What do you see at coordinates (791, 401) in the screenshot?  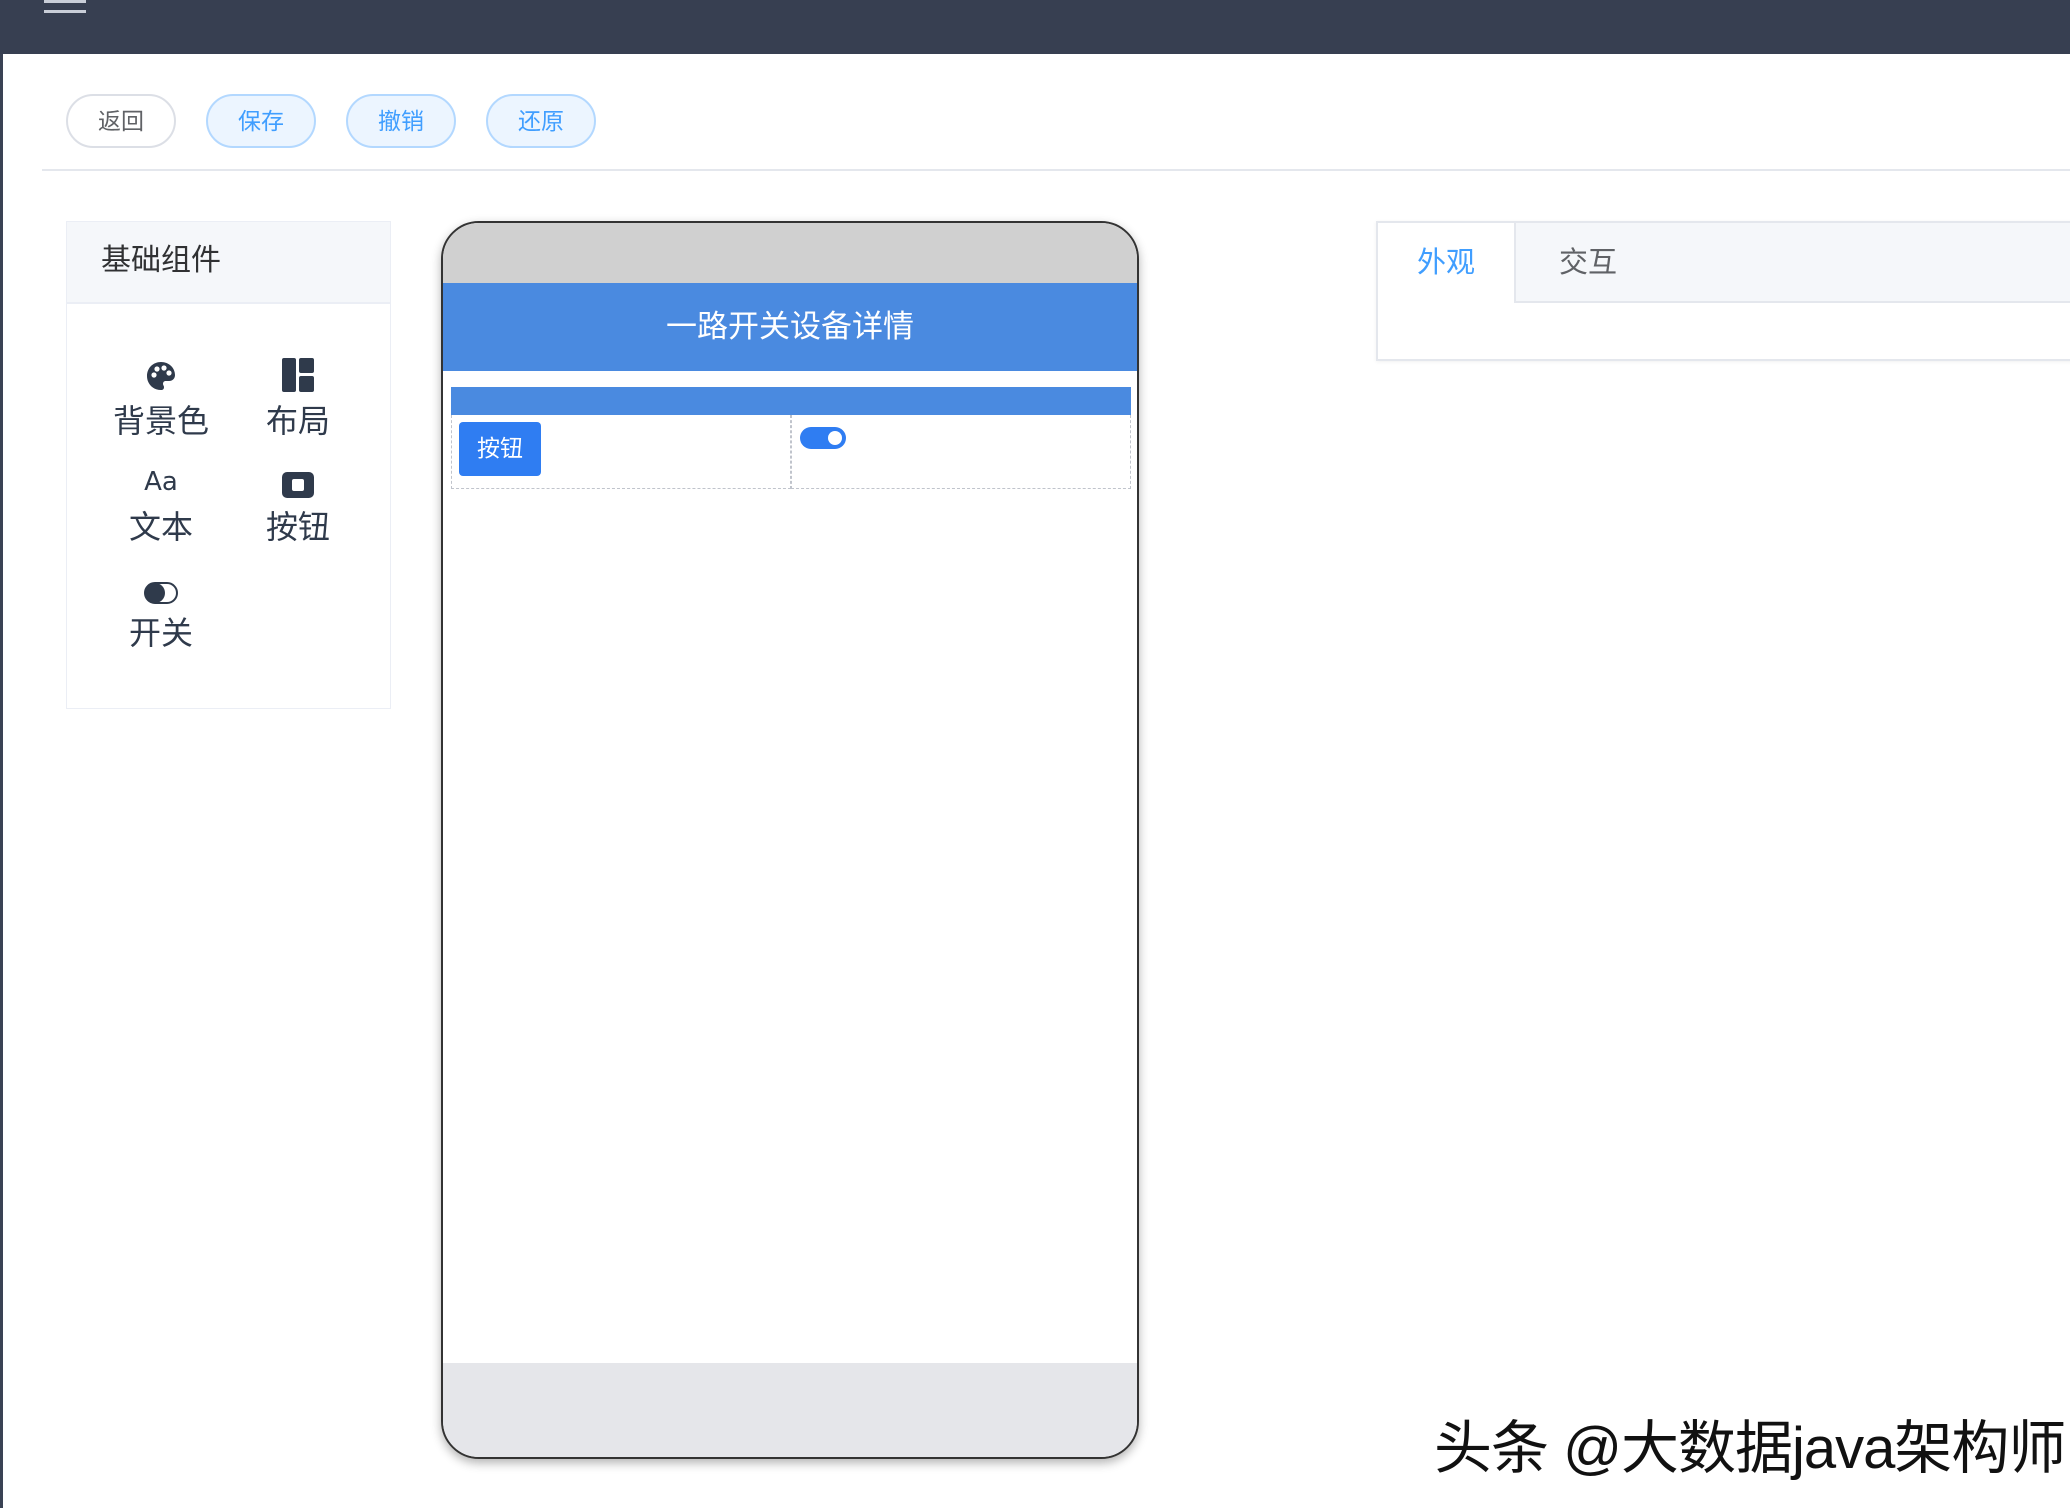 I see `layout-grid-header` at bounding box center [791, 401].